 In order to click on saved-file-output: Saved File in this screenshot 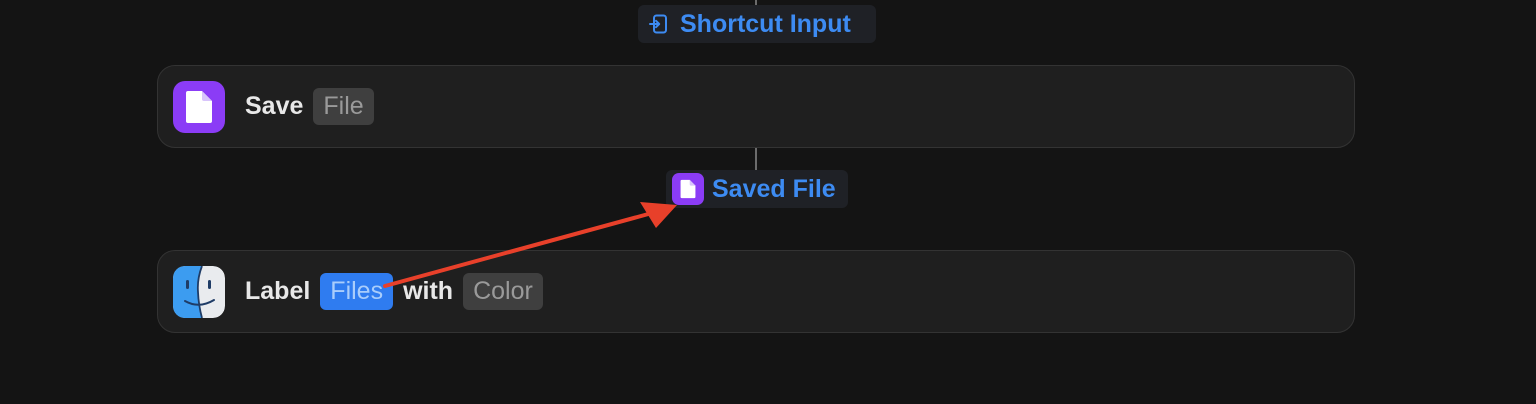, I will do `click(757, 189)`.